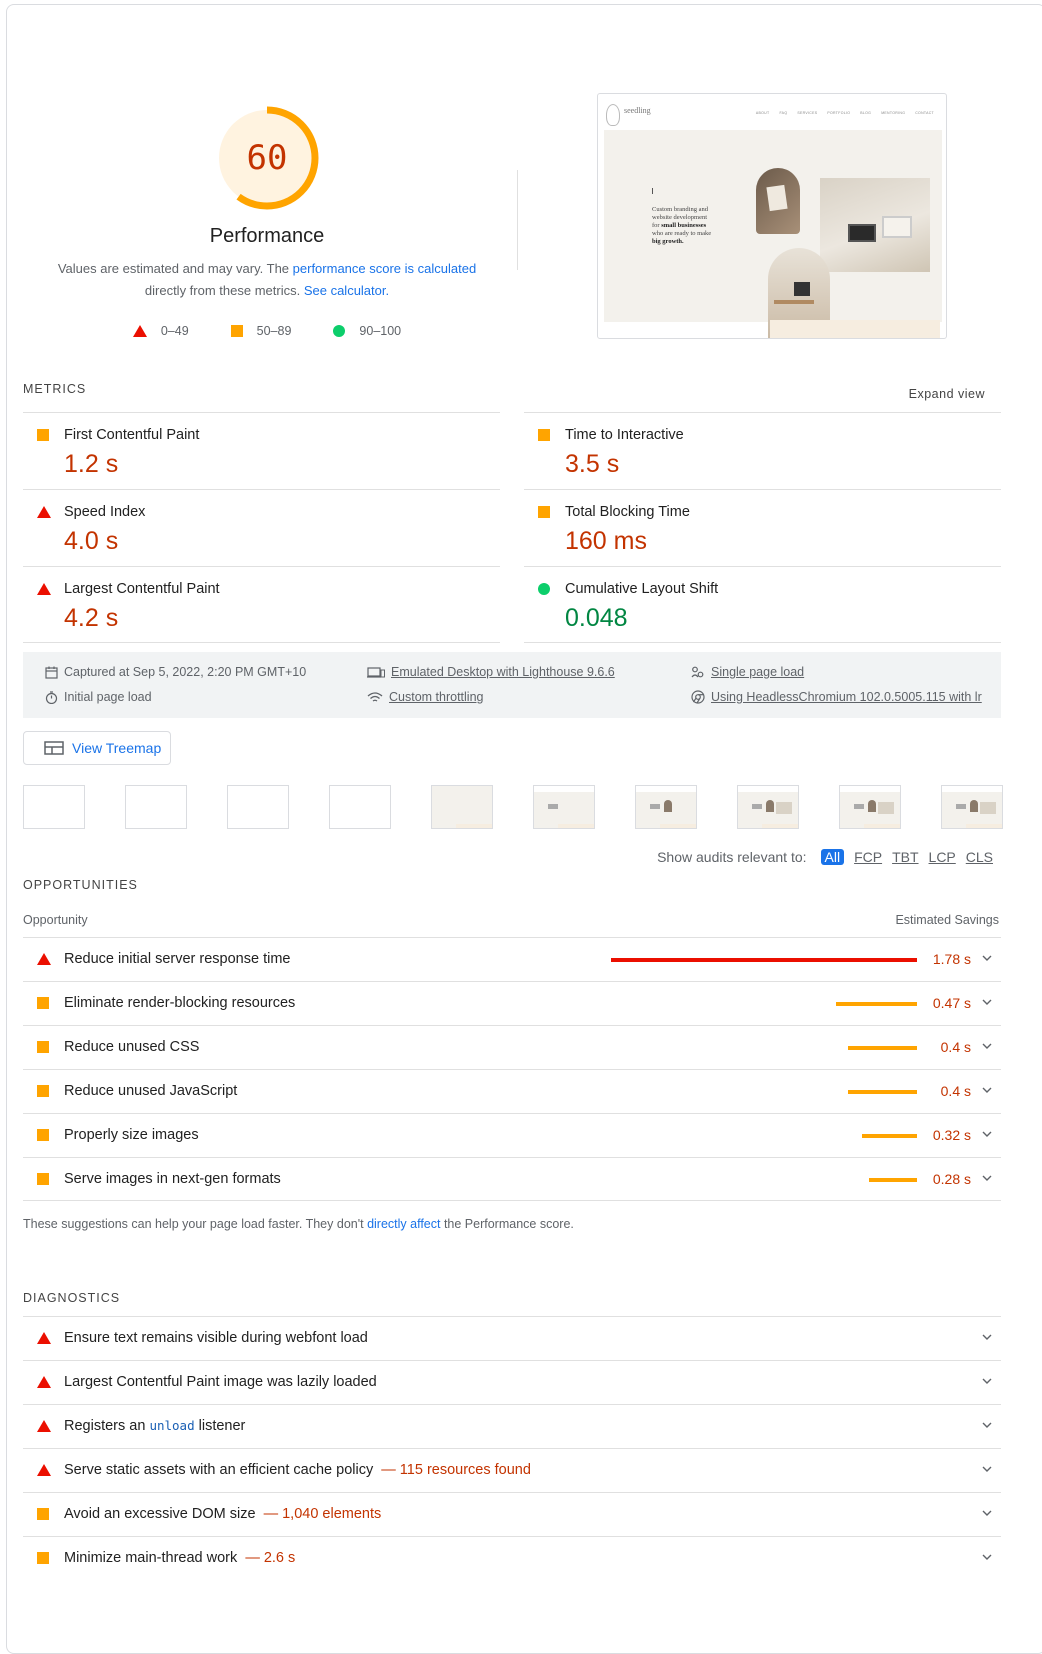  What do you see at coordinates (512, 1426) in the screenshot?
I see `diagnostic-row: Registers an unload listener` at bounding box center [512, 1426].